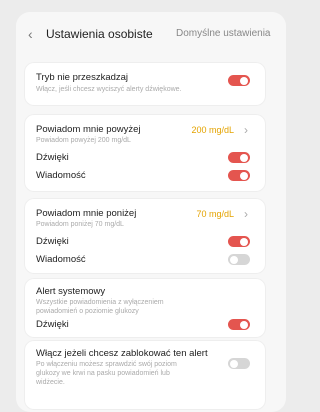  I want to click on below-sound-toggle, so click(239, 241).